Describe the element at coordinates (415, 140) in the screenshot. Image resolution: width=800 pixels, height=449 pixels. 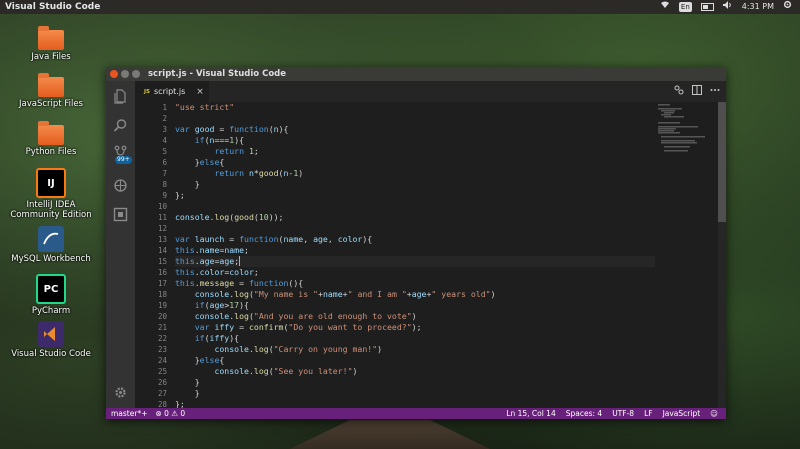
I see `code-line: if(n===1){` at that location.